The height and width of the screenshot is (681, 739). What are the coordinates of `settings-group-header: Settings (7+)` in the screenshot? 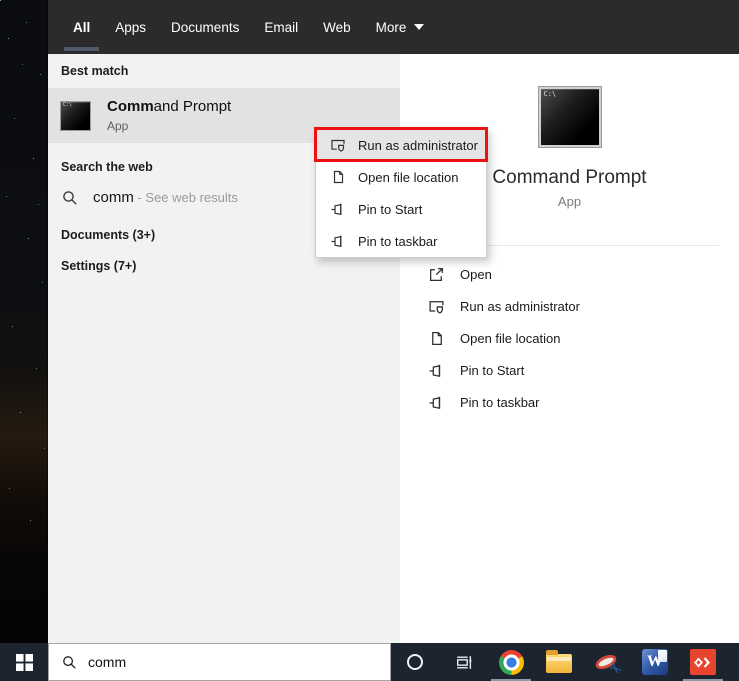 It's located at (230, 266).